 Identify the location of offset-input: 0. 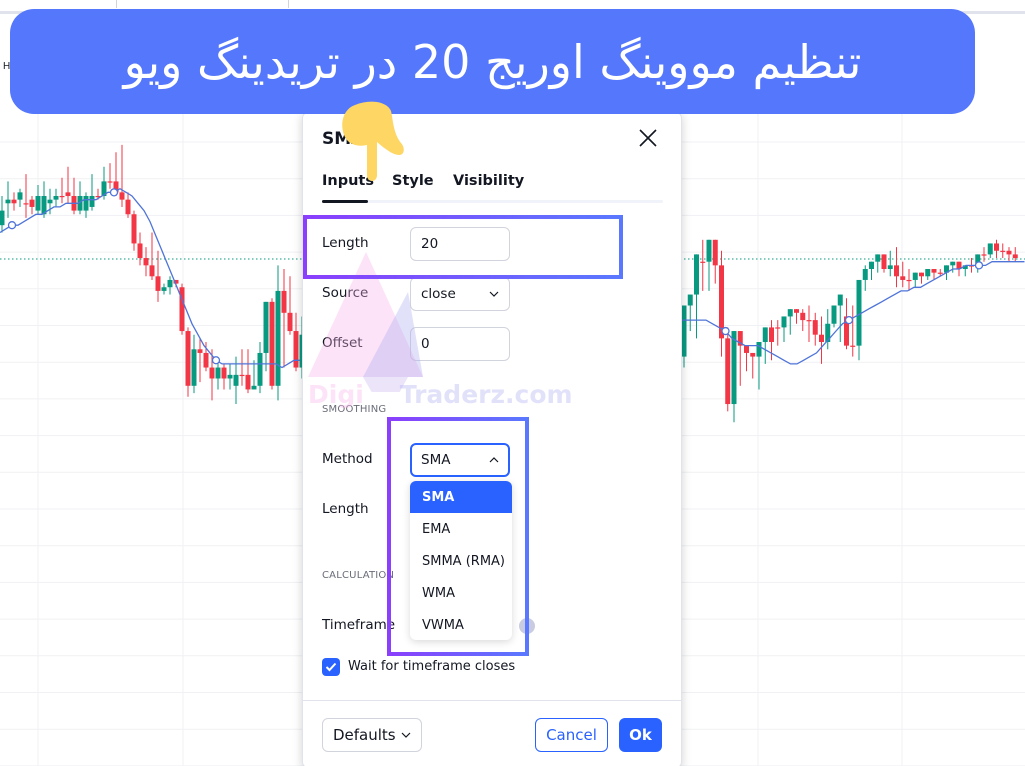
(460, 344).